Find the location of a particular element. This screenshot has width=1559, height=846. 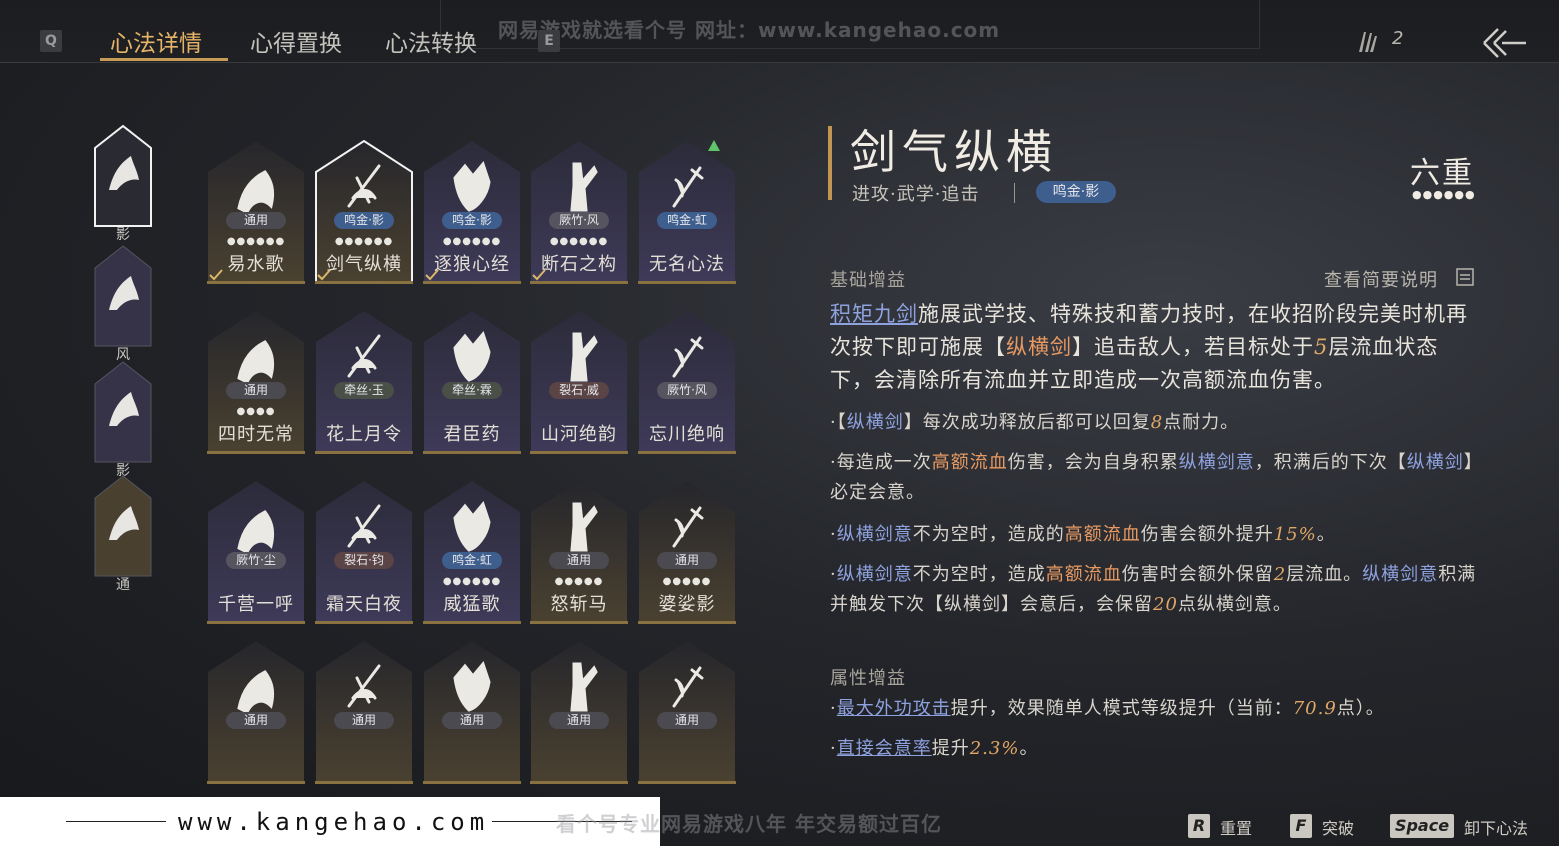

attr-bullet-2: ·直接会意率提升2.3%。 is located at coordinates (934, 748).